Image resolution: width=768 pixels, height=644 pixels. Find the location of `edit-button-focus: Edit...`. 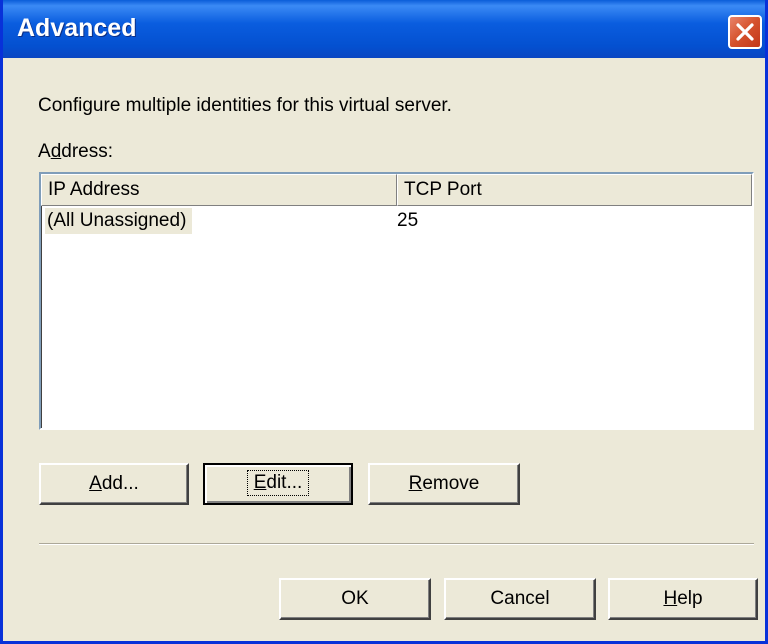

edit-button-focus: Edit... is located at coordinates (278, 483).